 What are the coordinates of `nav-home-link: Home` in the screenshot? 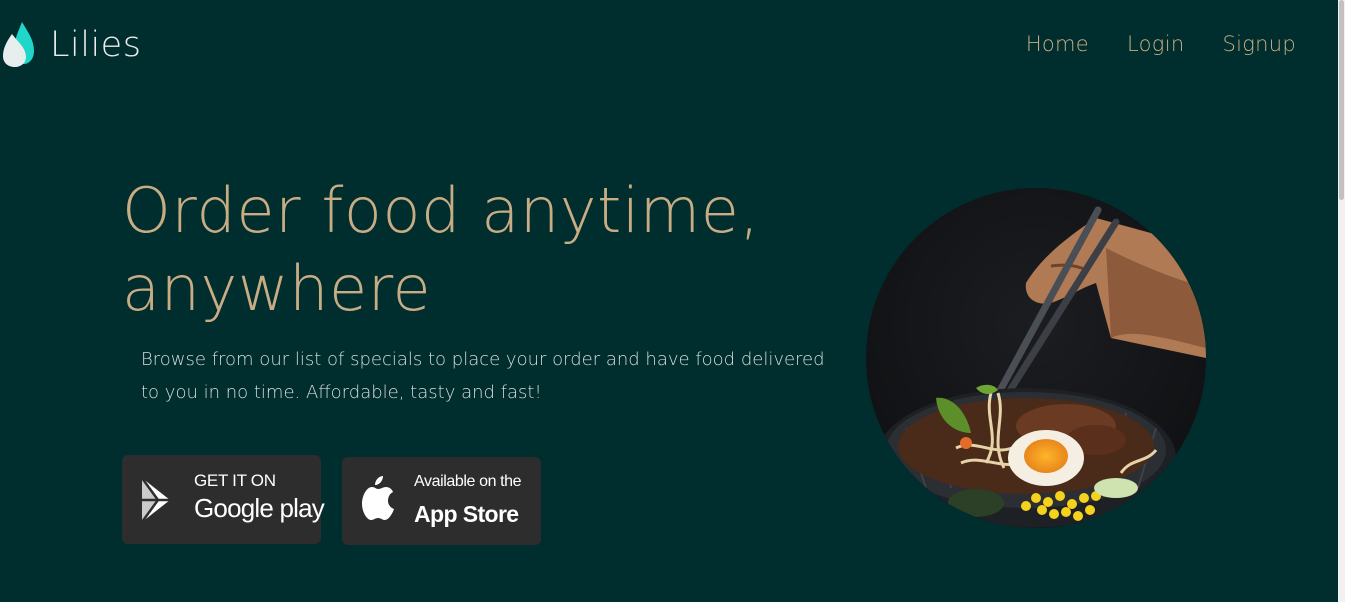 It's located at (1057, 44).